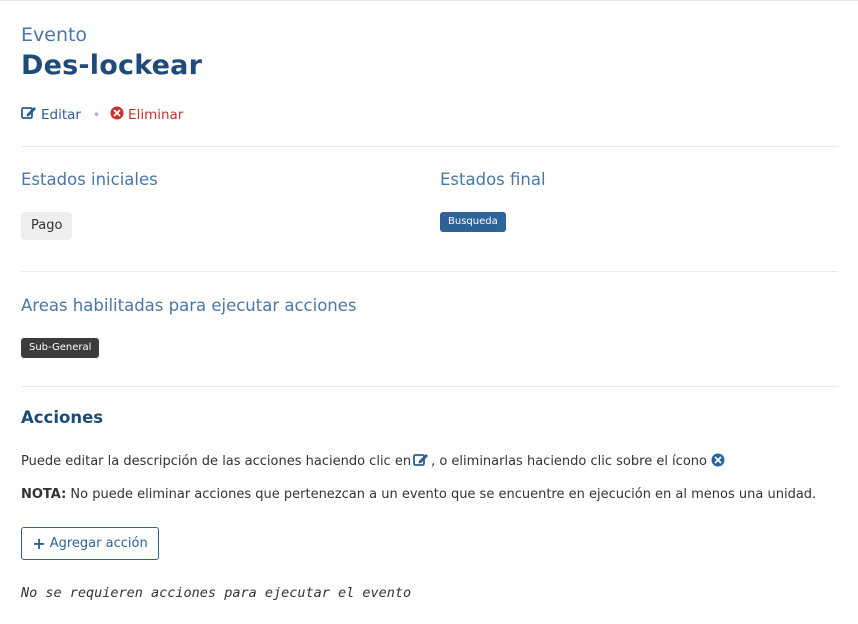 Image resolution: width=858 pixels, height=624 pixels. Describe the element at coordinates (44, 494) in the screenshot. I see `note-label: NOTA:` at that location.